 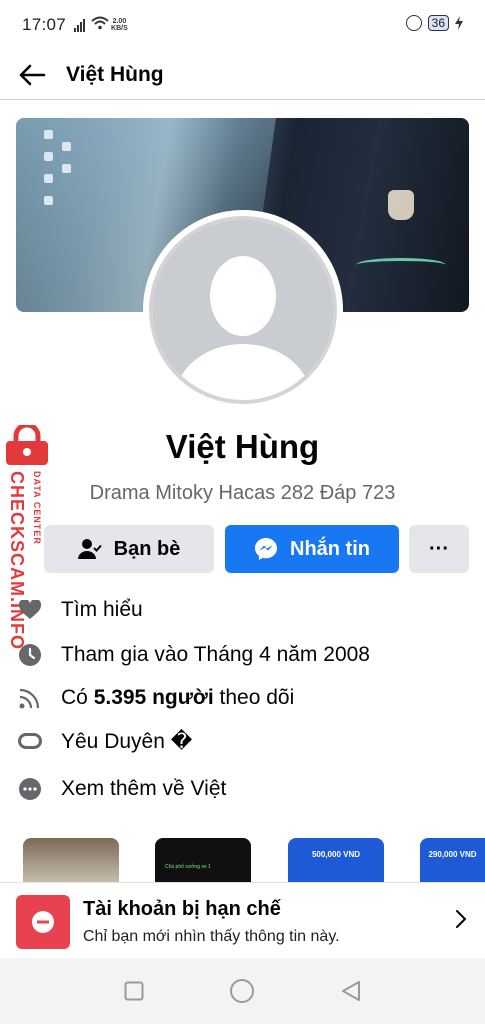 I want to click on chevron-right-icon, so click(x=461, y=921).